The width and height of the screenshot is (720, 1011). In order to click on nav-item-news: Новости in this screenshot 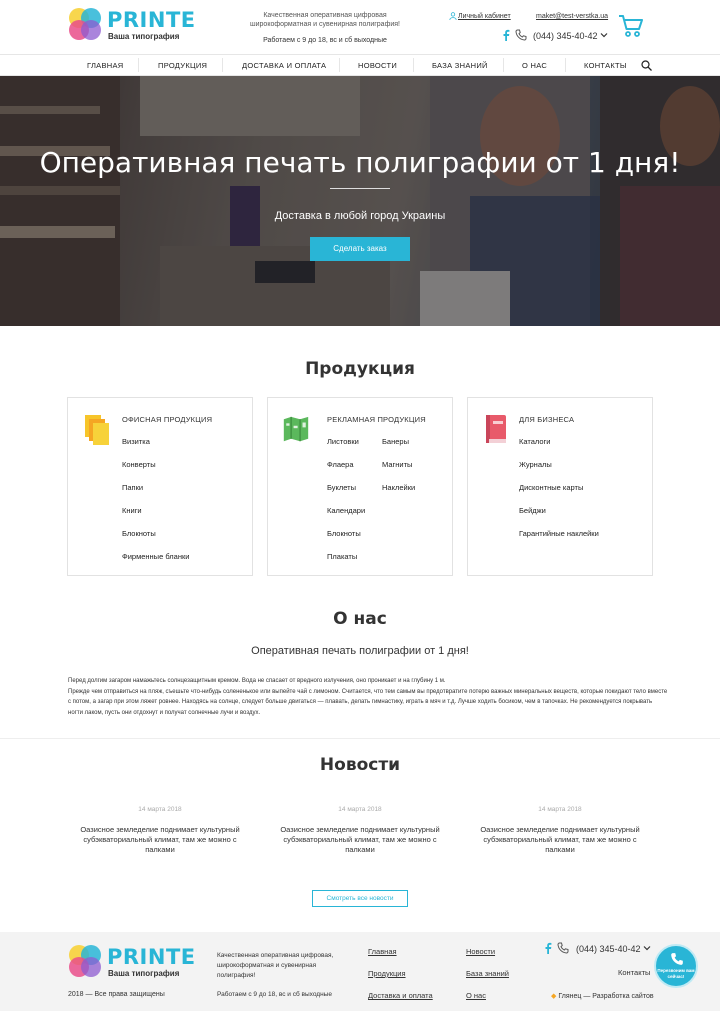, I will do `click(377, 65)`.